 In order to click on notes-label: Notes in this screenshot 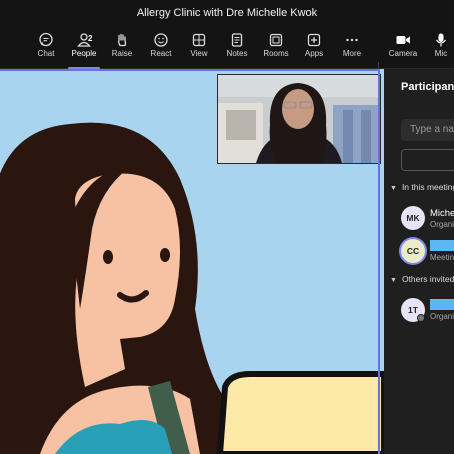, I will do `click(237, 53)`.